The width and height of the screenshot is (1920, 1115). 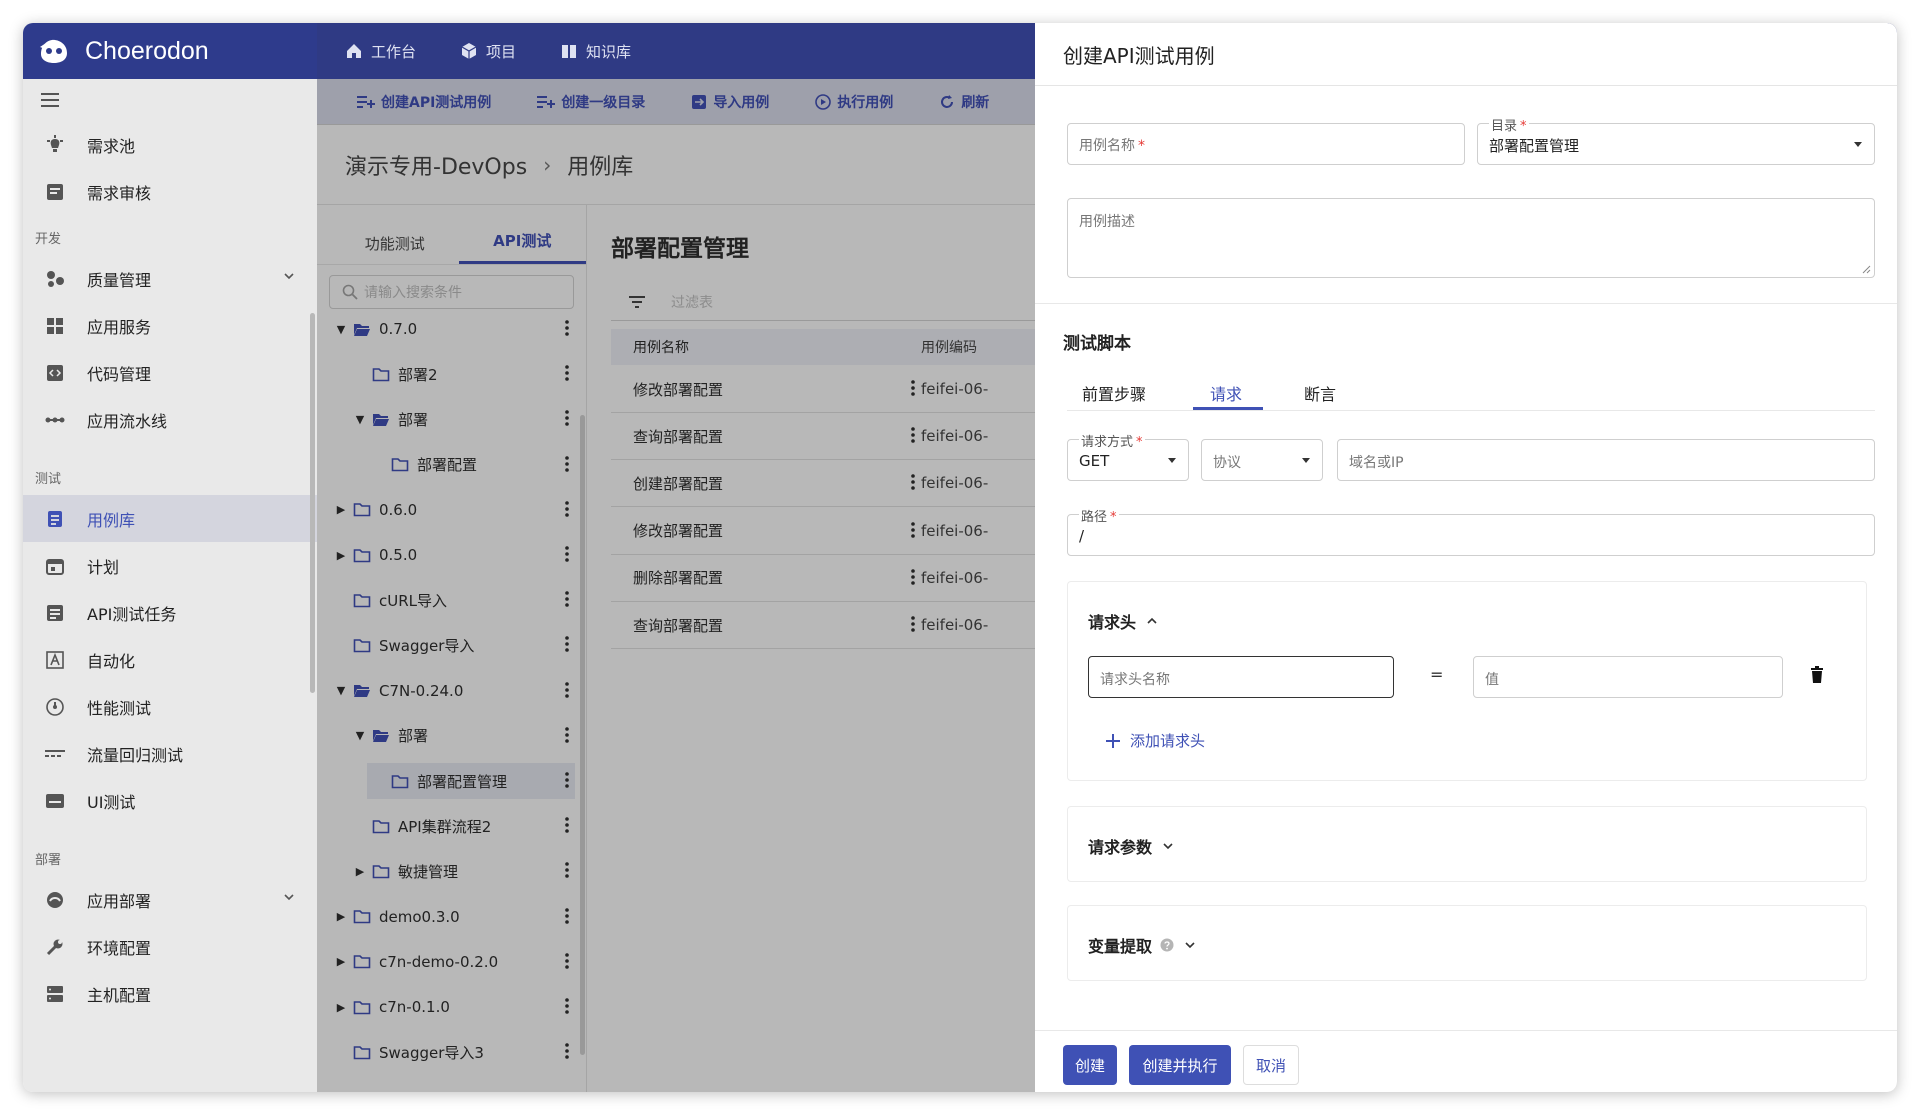 What do you see at coordinates (1866, 269) in the screenshot?
I see `resize-handle-icon` at bounding box center [1866, 269].